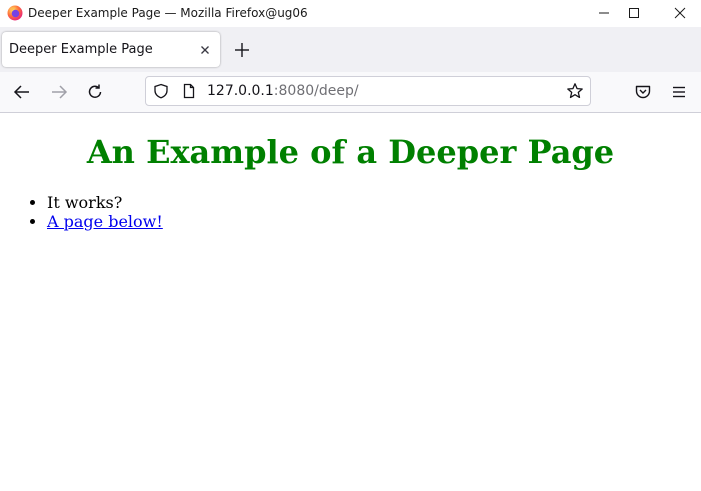  What do you see at coordinates (15, 13) in the screenshot?
I see `firefox-logo-icon` at bounding box center [15, 13].